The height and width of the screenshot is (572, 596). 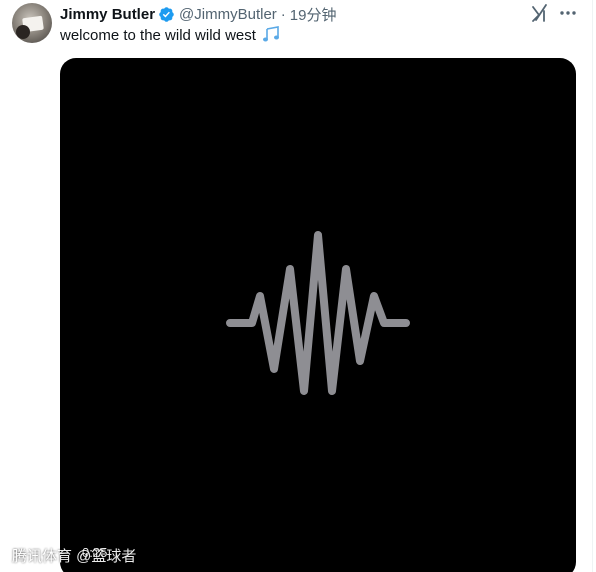 What do you see at coordinates (568, 13) in the screenshot?
I see `more-options-icon` at bounding box center [568, 13].